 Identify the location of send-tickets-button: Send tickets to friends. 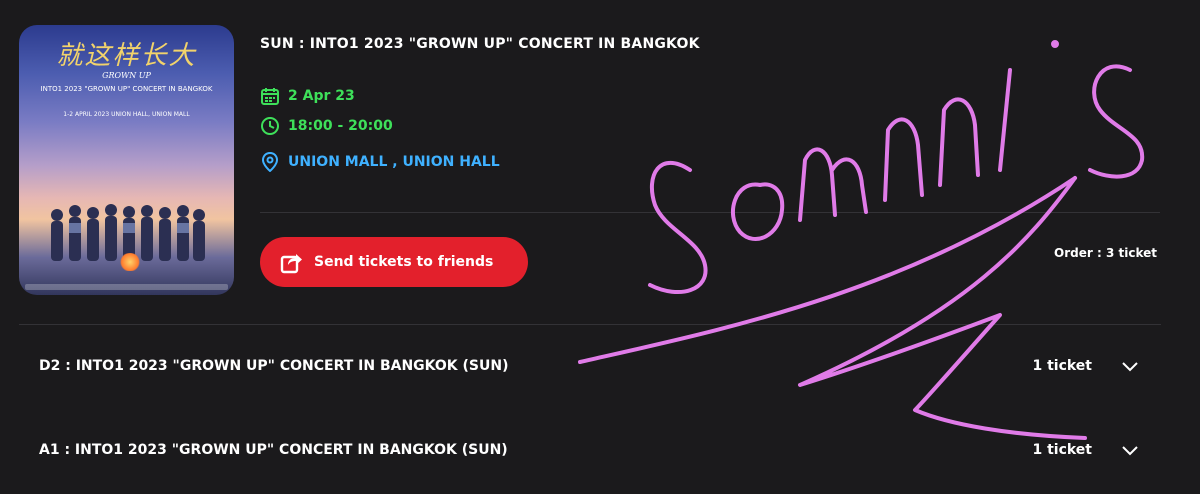
(394, 262).